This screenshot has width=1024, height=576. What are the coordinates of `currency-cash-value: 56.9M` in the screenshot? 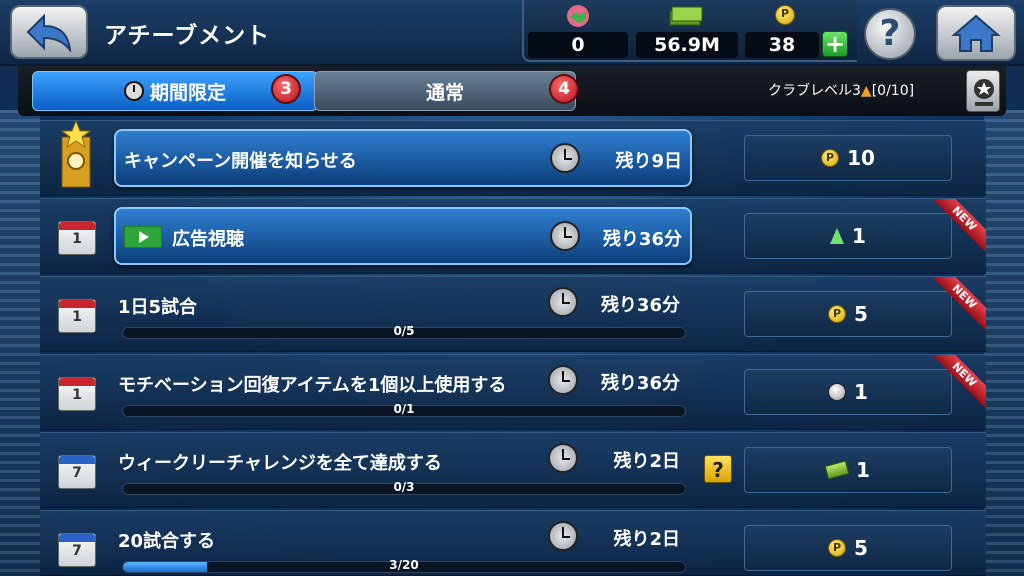 It's located at (687, 45).